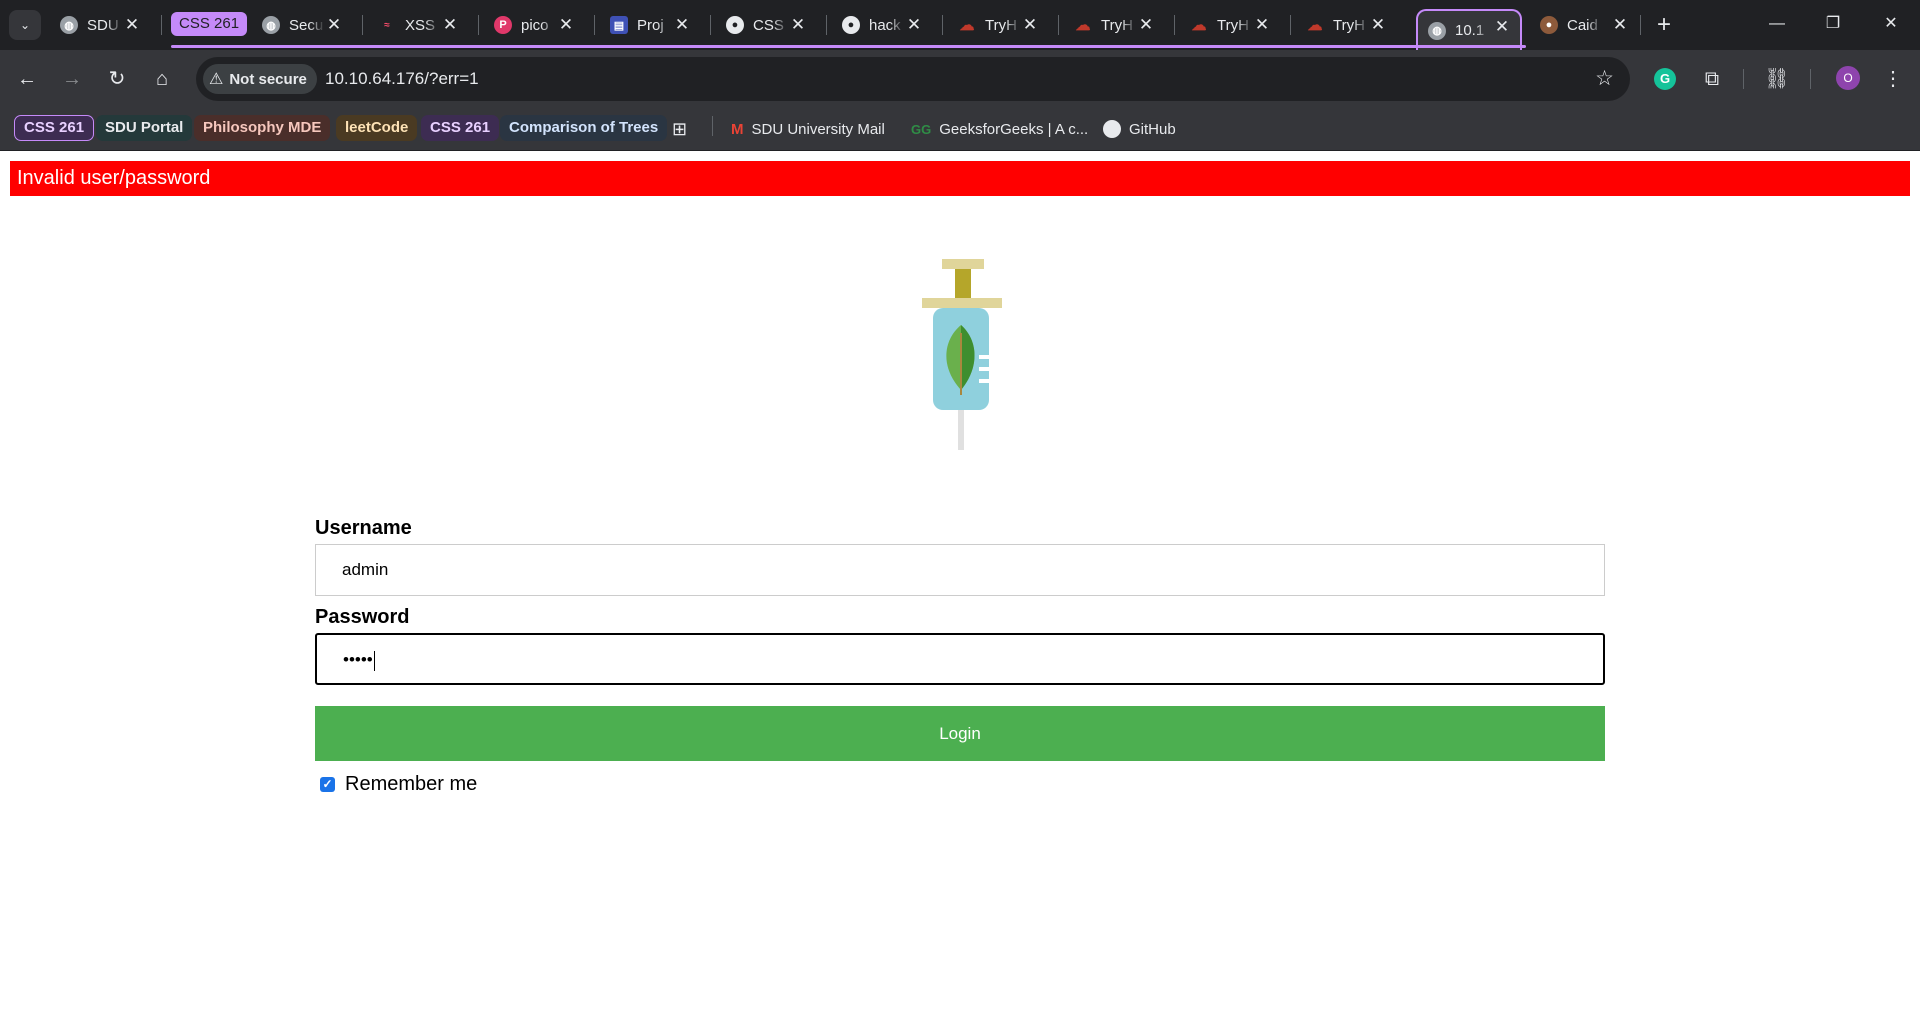 The height and width of the screenshot is (1010, 1920). What do you see at coordinates (1712, 79) in the screenshot?
I see `extensions-puzzle-icon: ⧉` at bounding box center [1712, 79].